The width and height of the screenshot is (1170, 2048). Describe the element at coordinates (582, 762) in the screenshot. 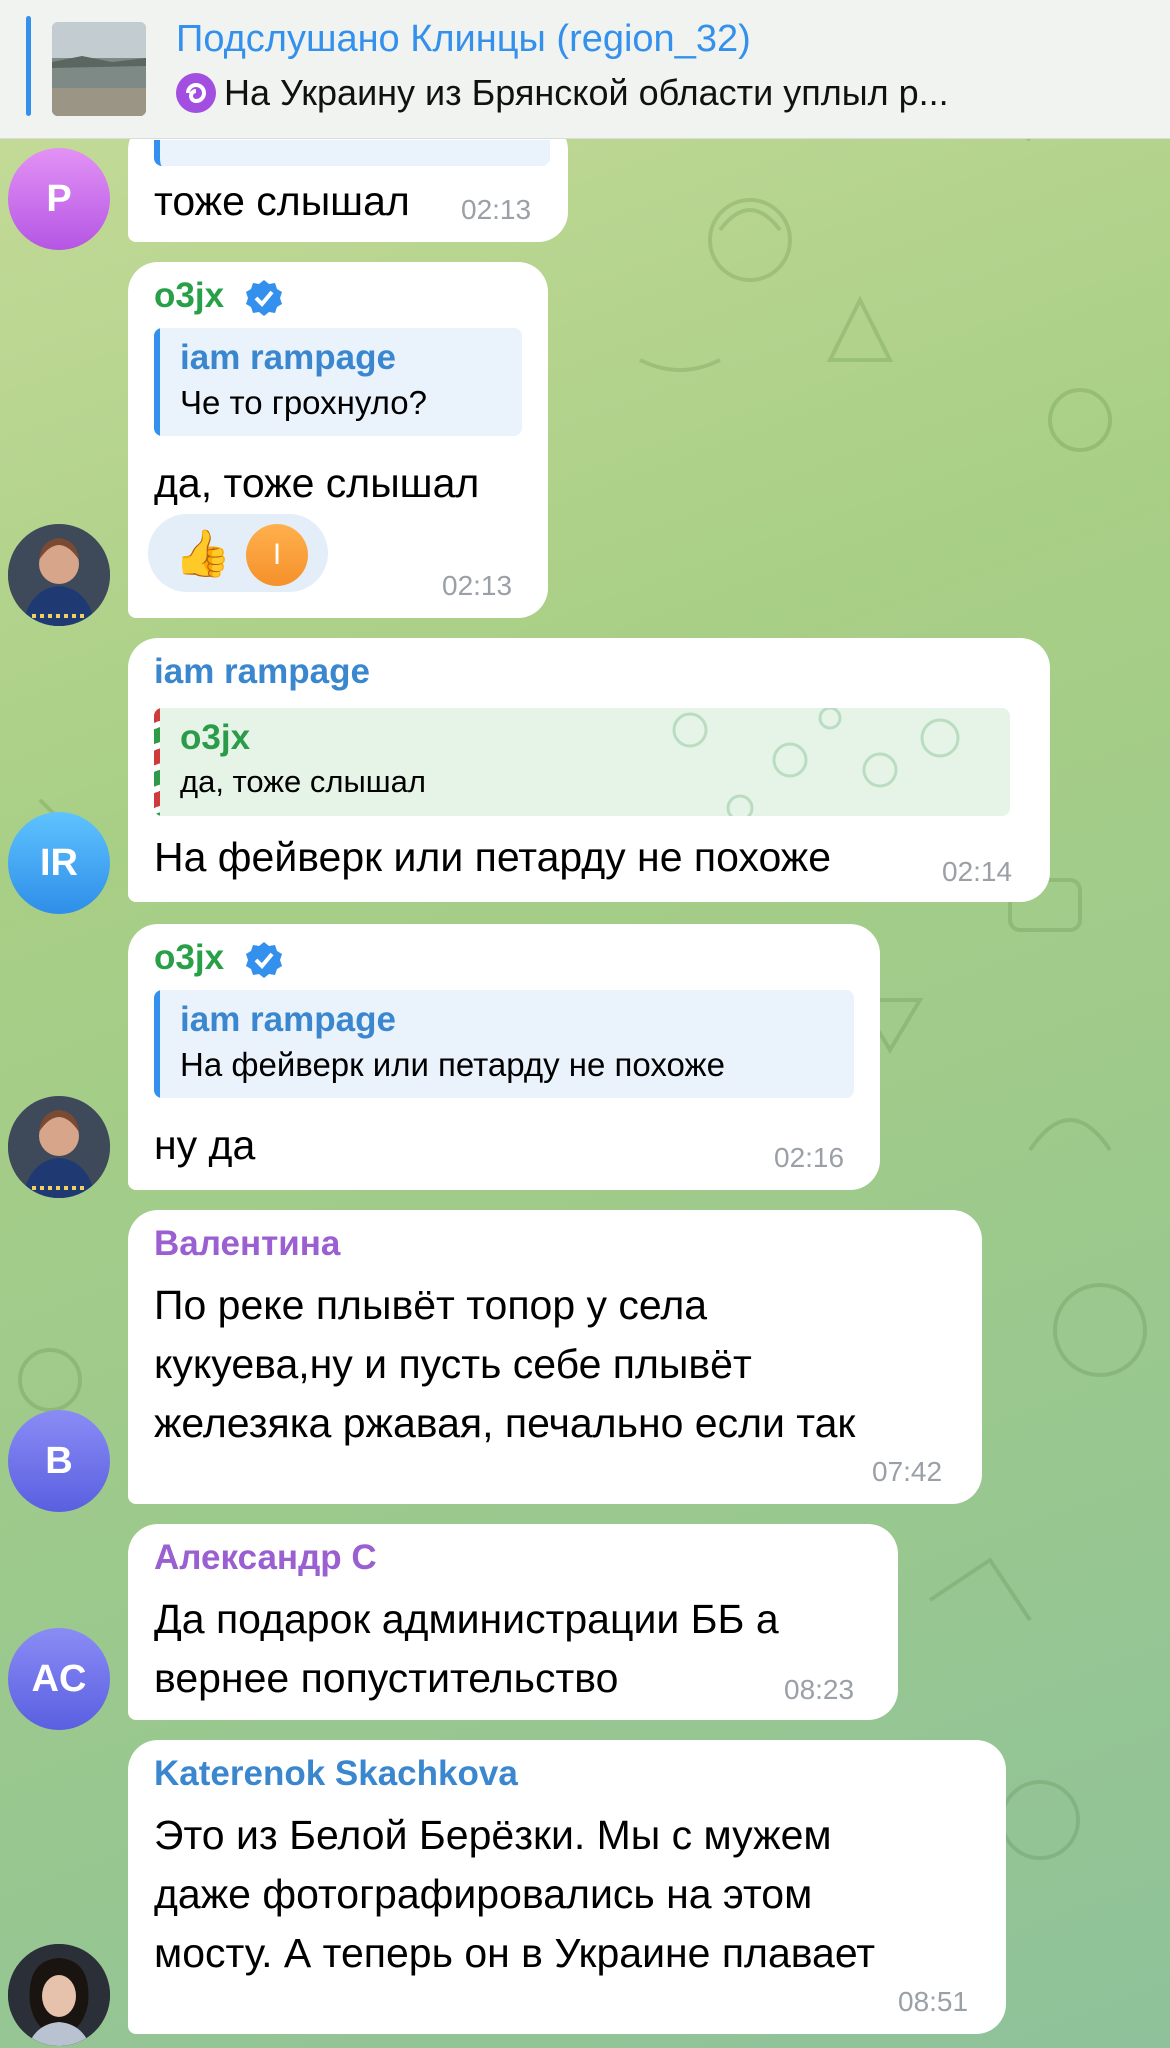

I see `reply-quote: o3jx да, тоже слышал` at that location.